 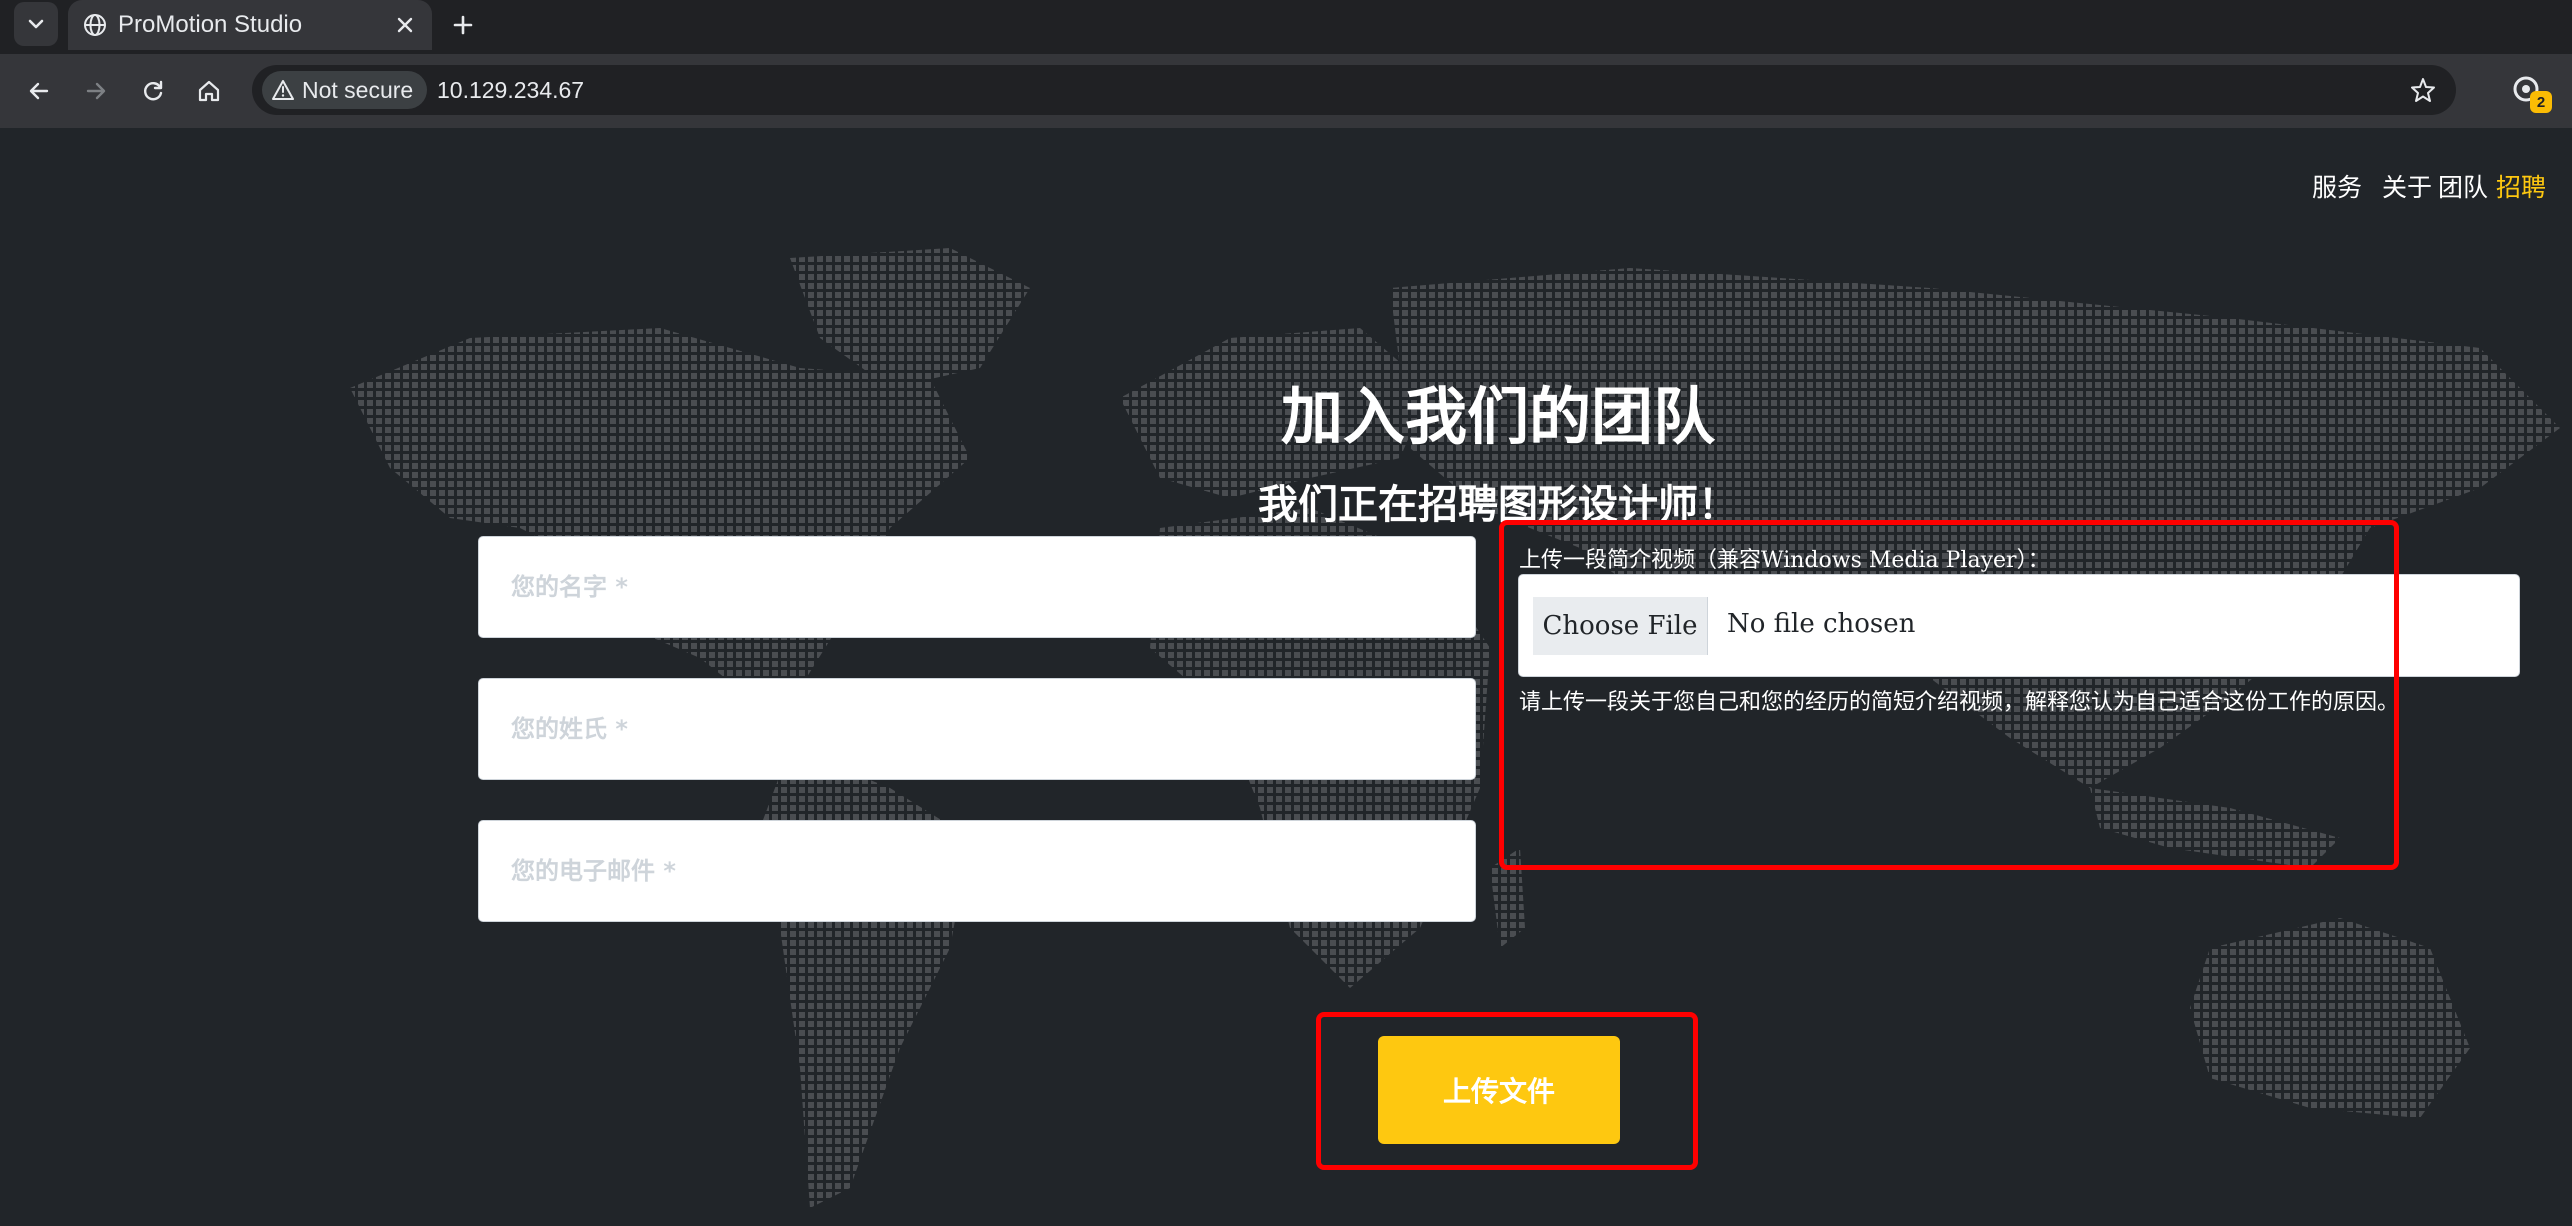 What do you see at coordinates (2521, 186) in the screenshot?
I see `nav-link-careers: 招聘` at bounding box center [2521, 186].